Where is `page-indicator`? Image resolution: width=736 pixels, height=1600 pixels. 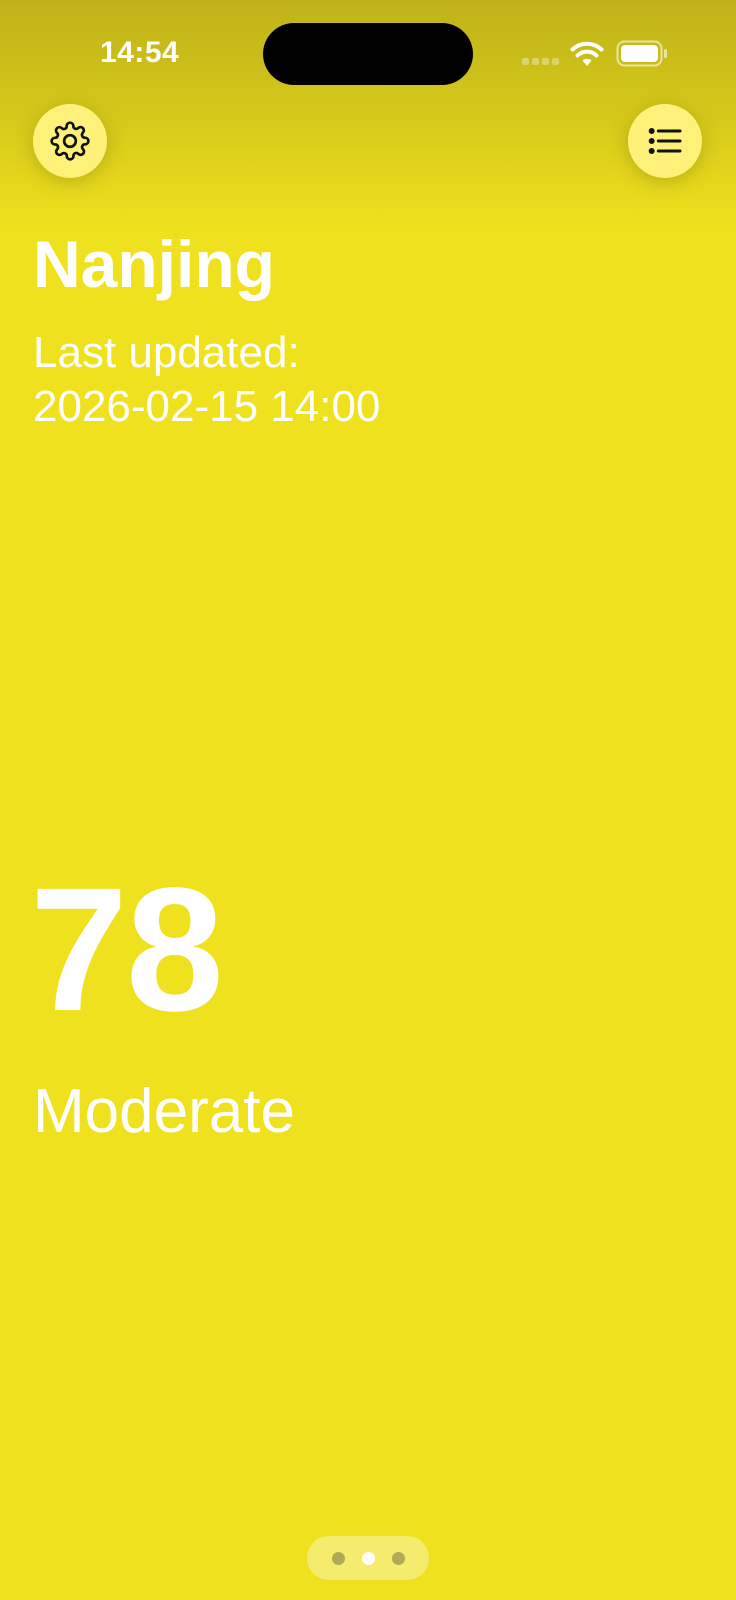
page-indicator is located at coordinates (368, 1558).